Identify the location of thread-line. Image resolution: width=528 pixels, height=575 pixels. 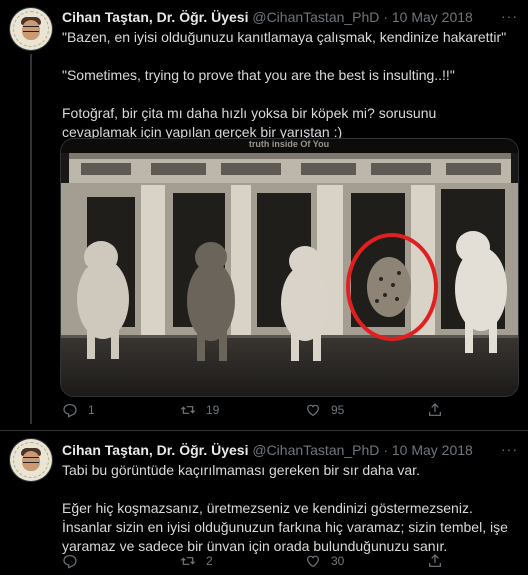
(31, 239).